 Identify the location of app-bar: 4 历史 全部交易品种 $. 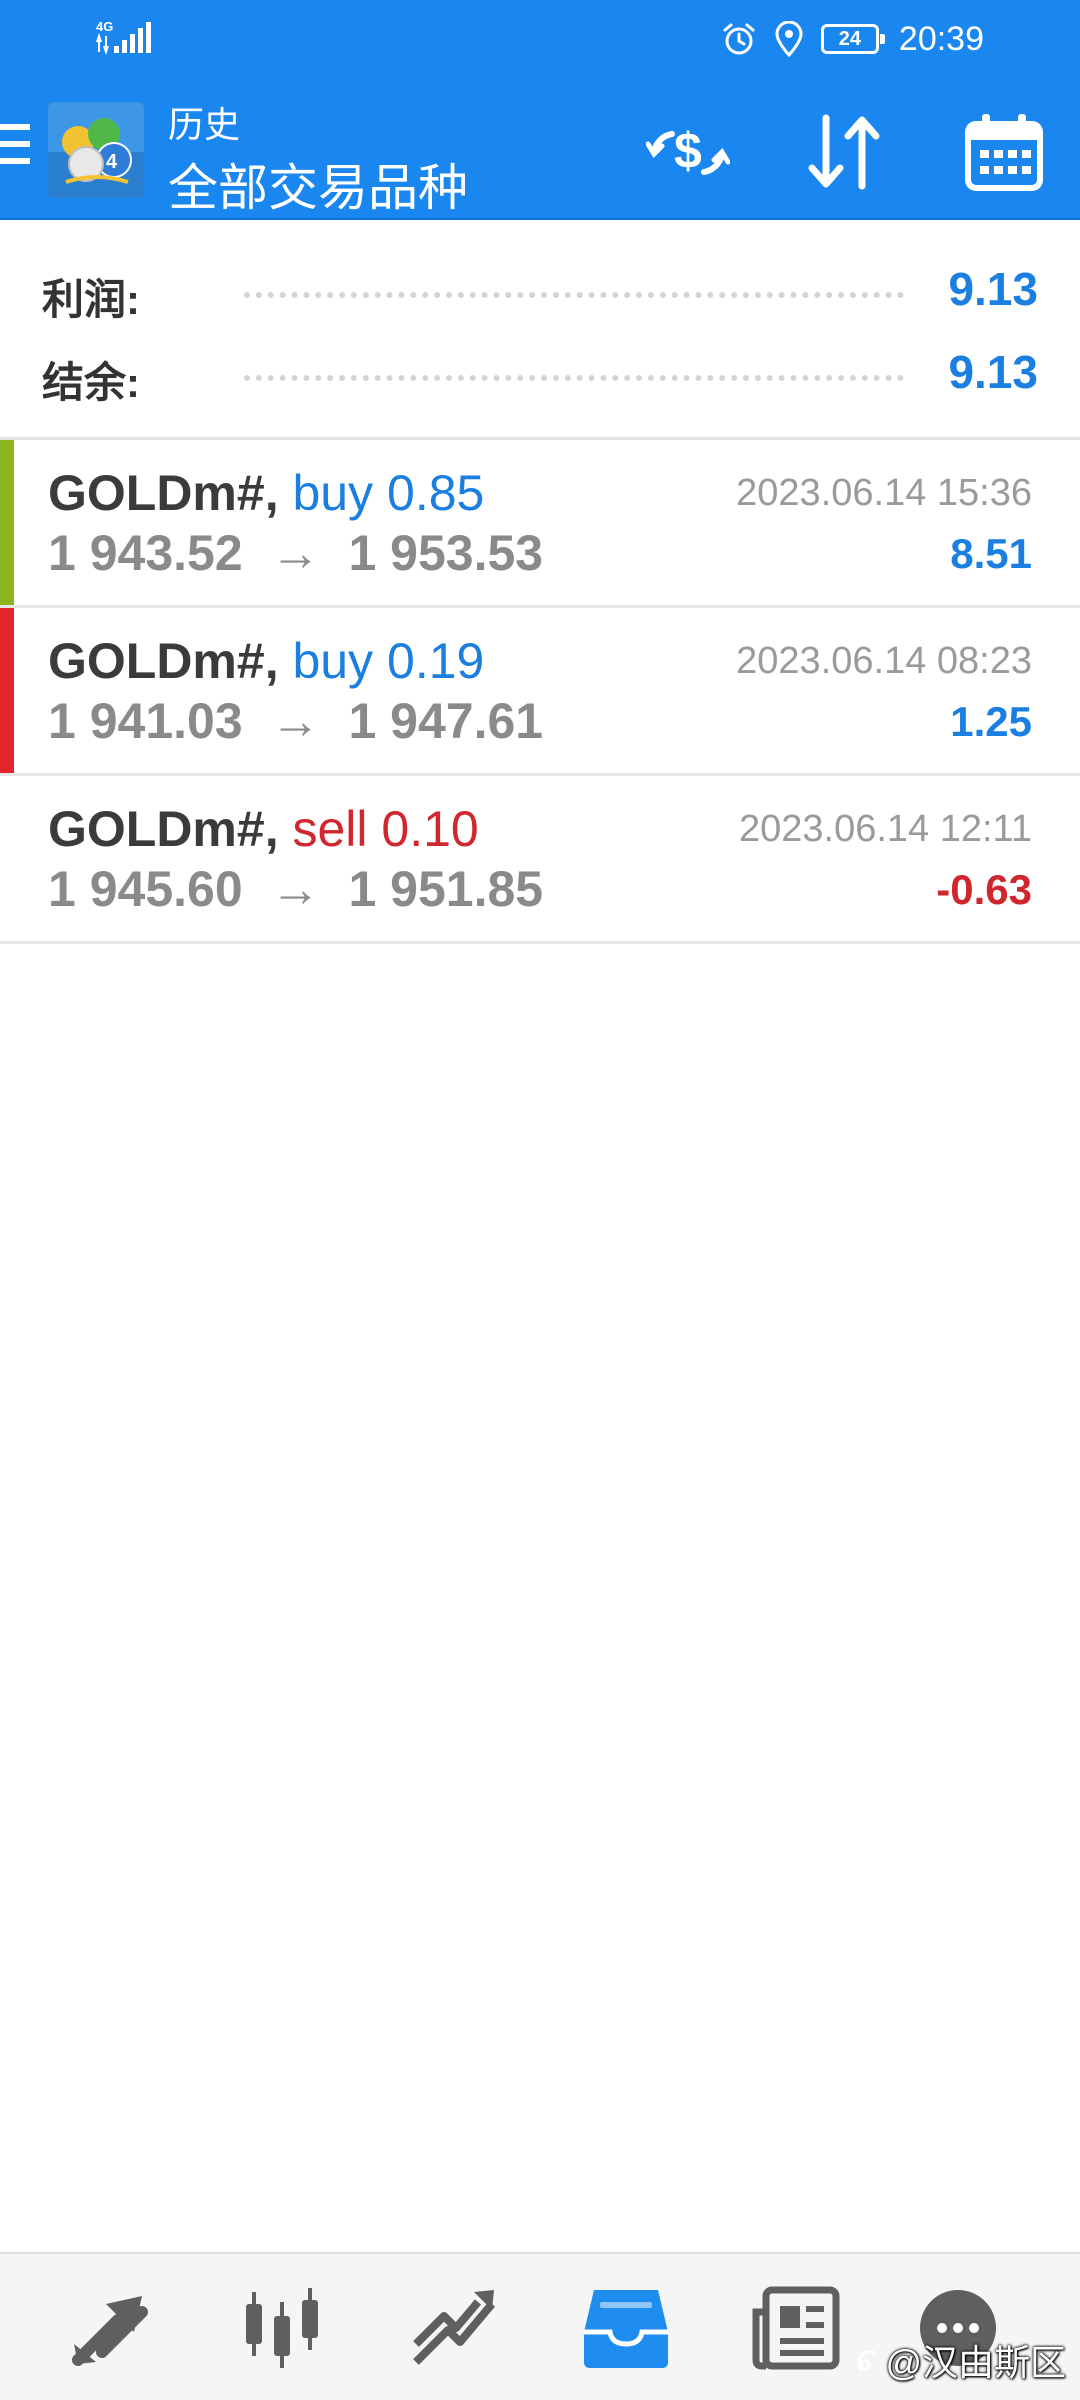
(540, 150).